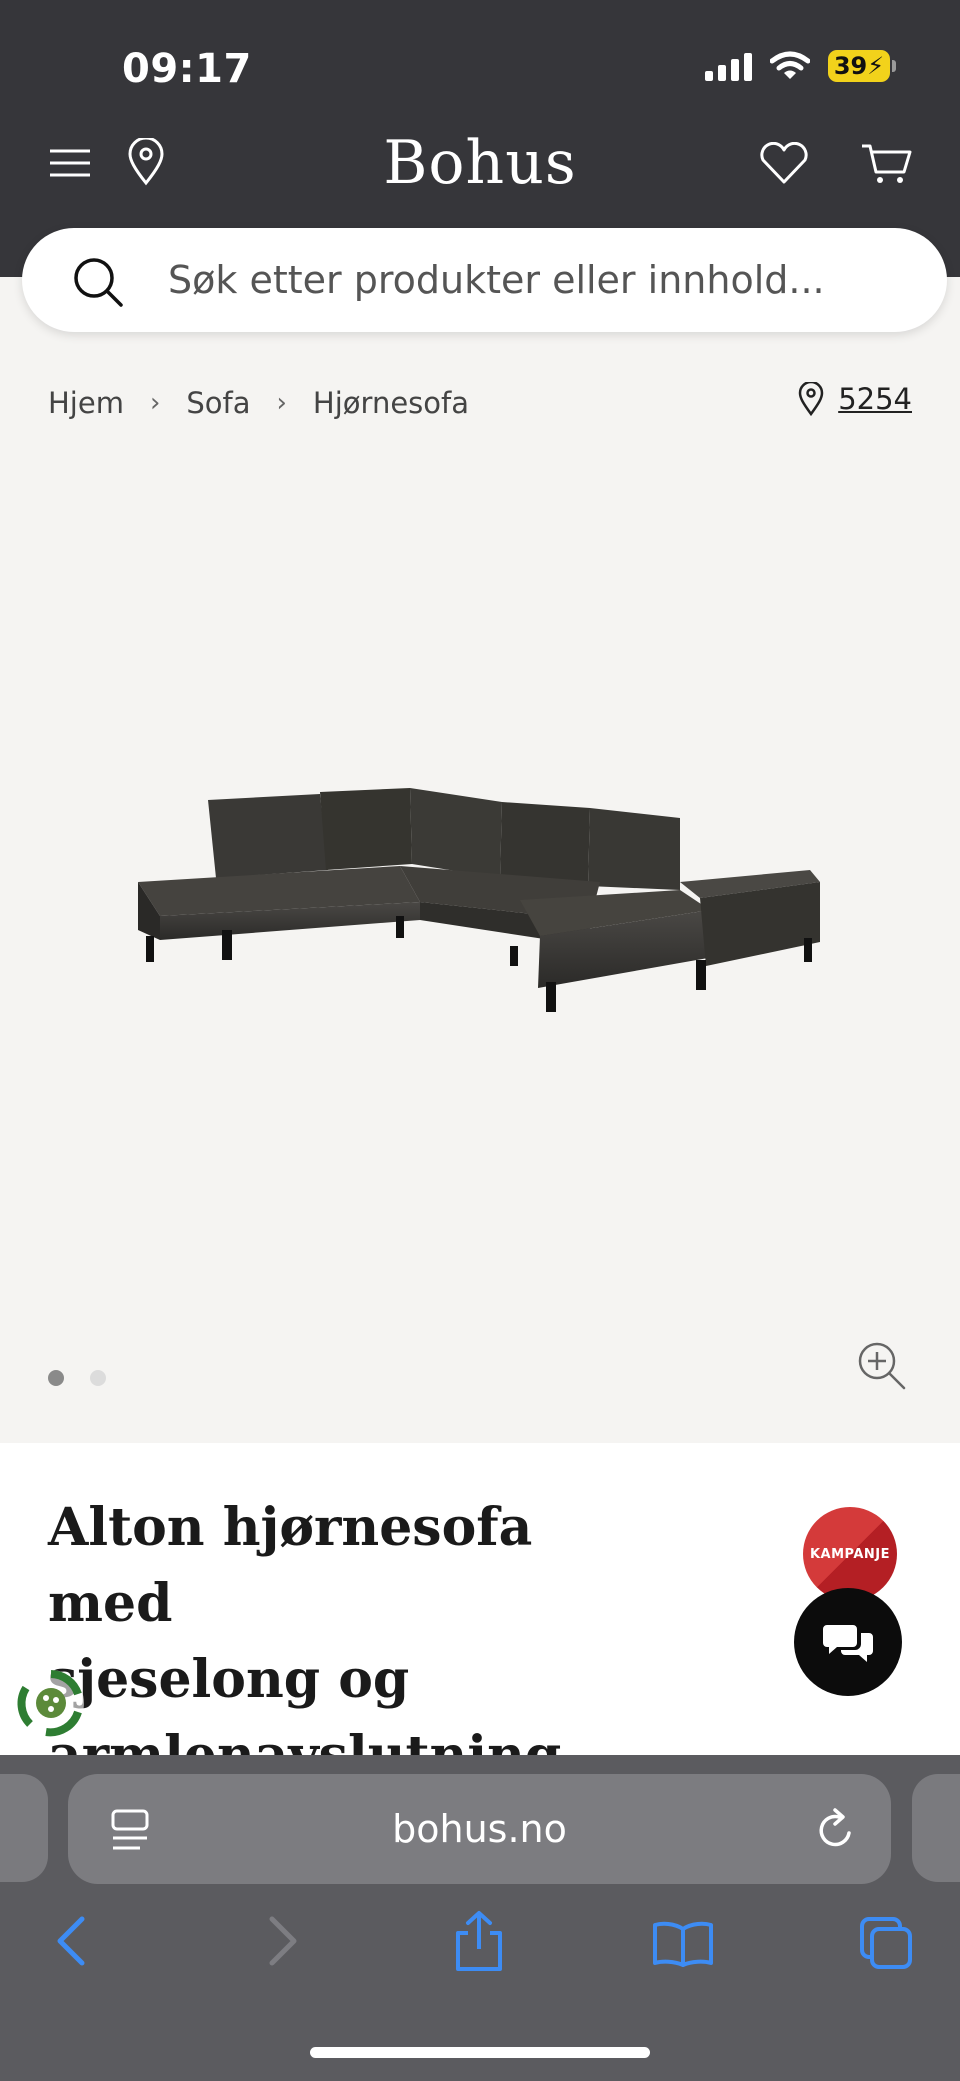  Describe the element at coordinates (77, 1378) in the screenshot. I see `gallery-pagination` at that location.